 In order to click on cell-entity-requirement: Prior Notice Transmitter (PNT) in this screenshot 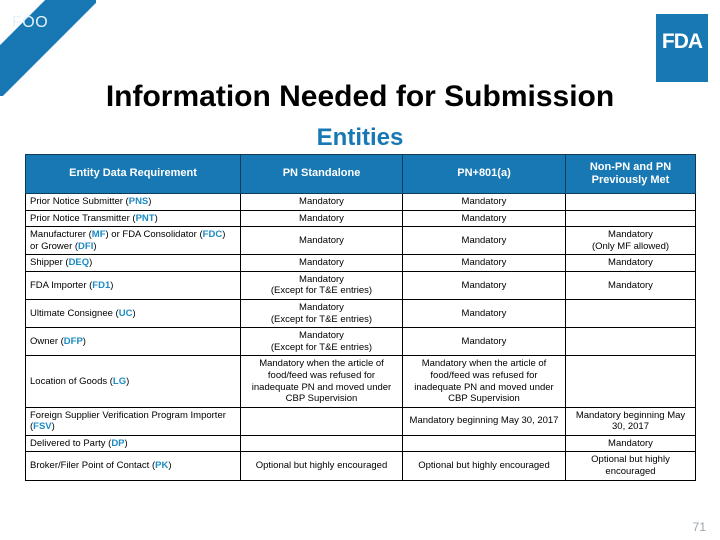, I will do `click(133, 218)`.